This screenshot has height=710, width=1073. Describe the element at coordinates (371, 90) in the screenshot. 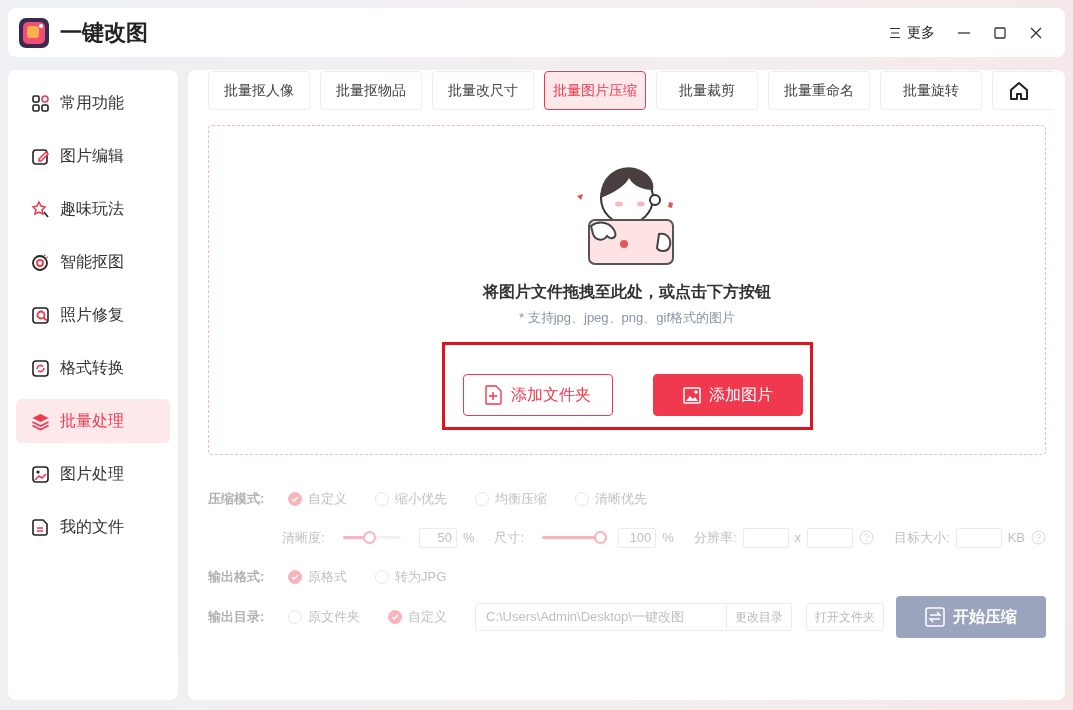

I see `tab: 批量抠物品` at that location.